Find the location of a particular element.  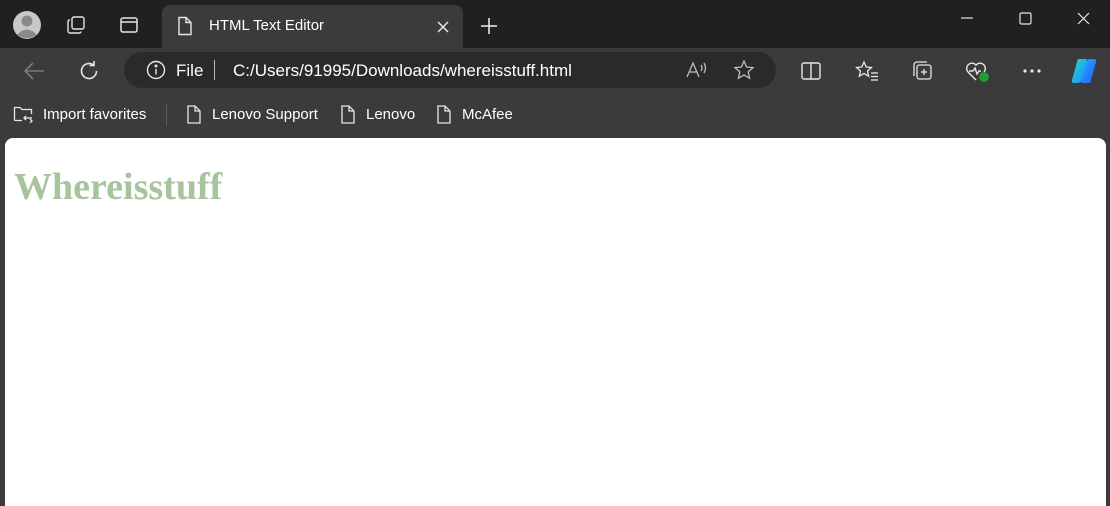

collections-icon is located at coordinates (922, 70).